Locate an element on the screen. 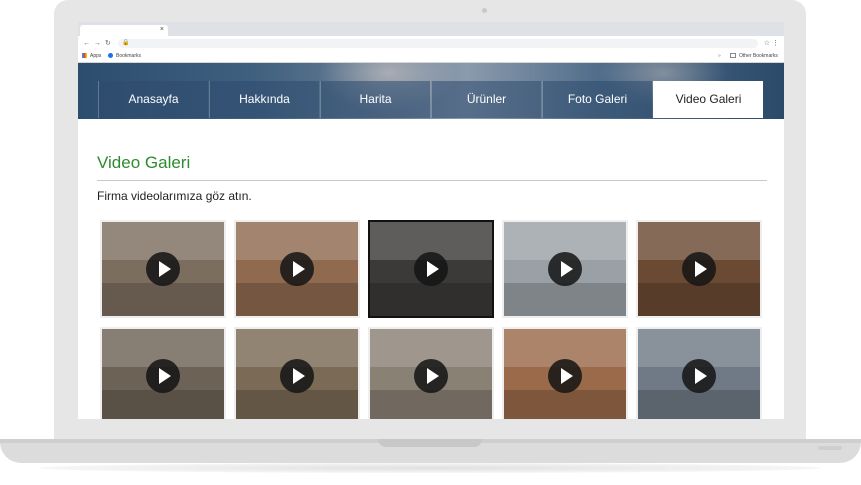 This screenshot has height=485, width=861. menu-dots-icon: ⋮ is located at coordinates (775, 43).